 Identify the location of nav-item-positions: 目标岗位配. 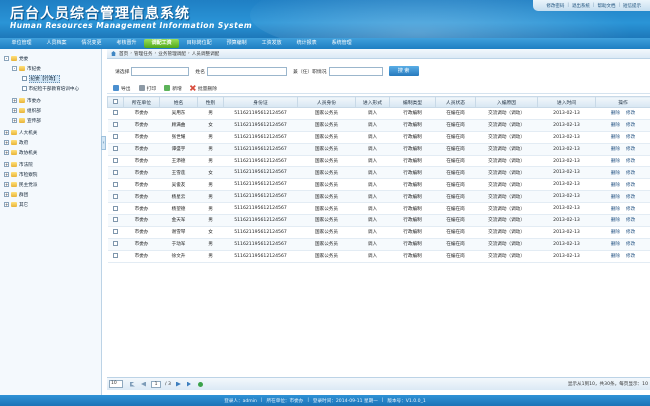
(199, 43).